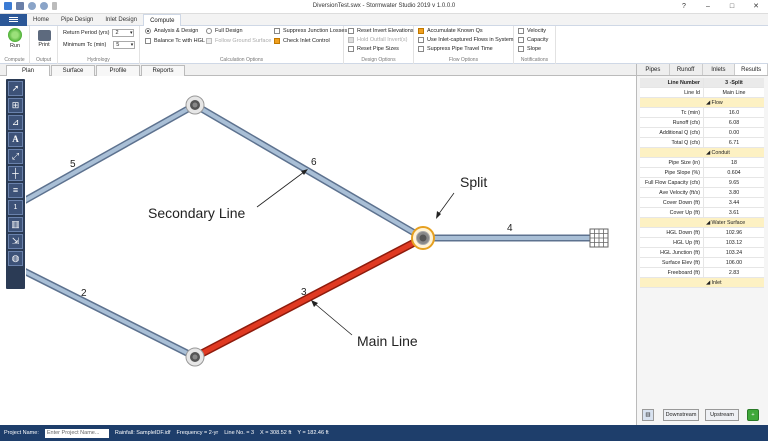 The width and height of the screenshot is (768, 441). What do you see at coordinates (15, 224) in the screenshot?
I see `delete-icon: ▥` at bounding box center [15, 224].